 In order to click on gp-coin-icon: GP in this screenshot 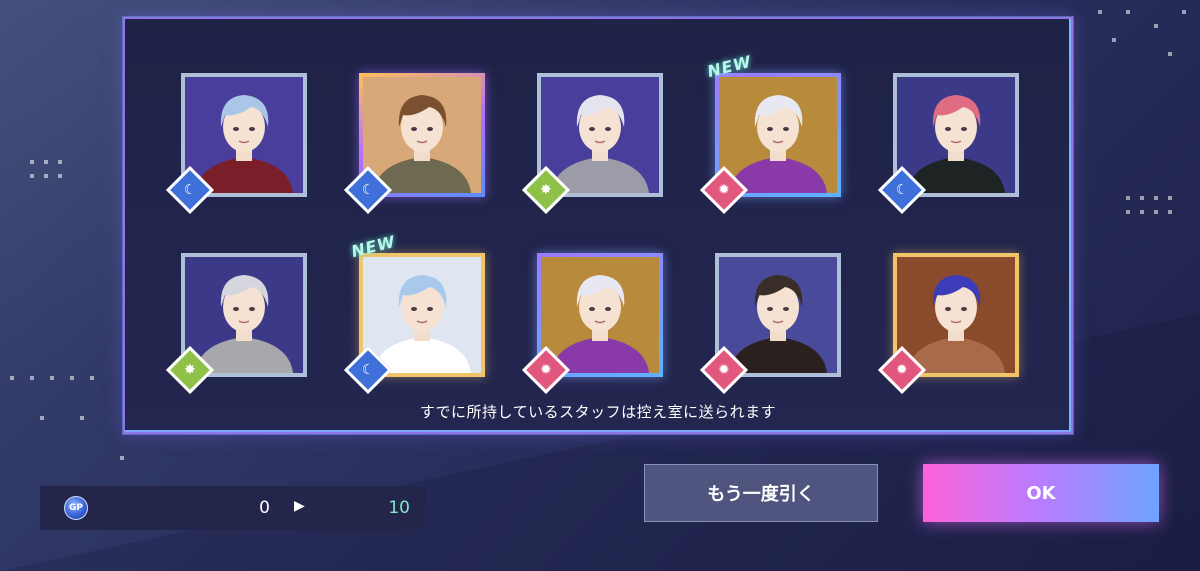, I will do `click(76, 508)`.